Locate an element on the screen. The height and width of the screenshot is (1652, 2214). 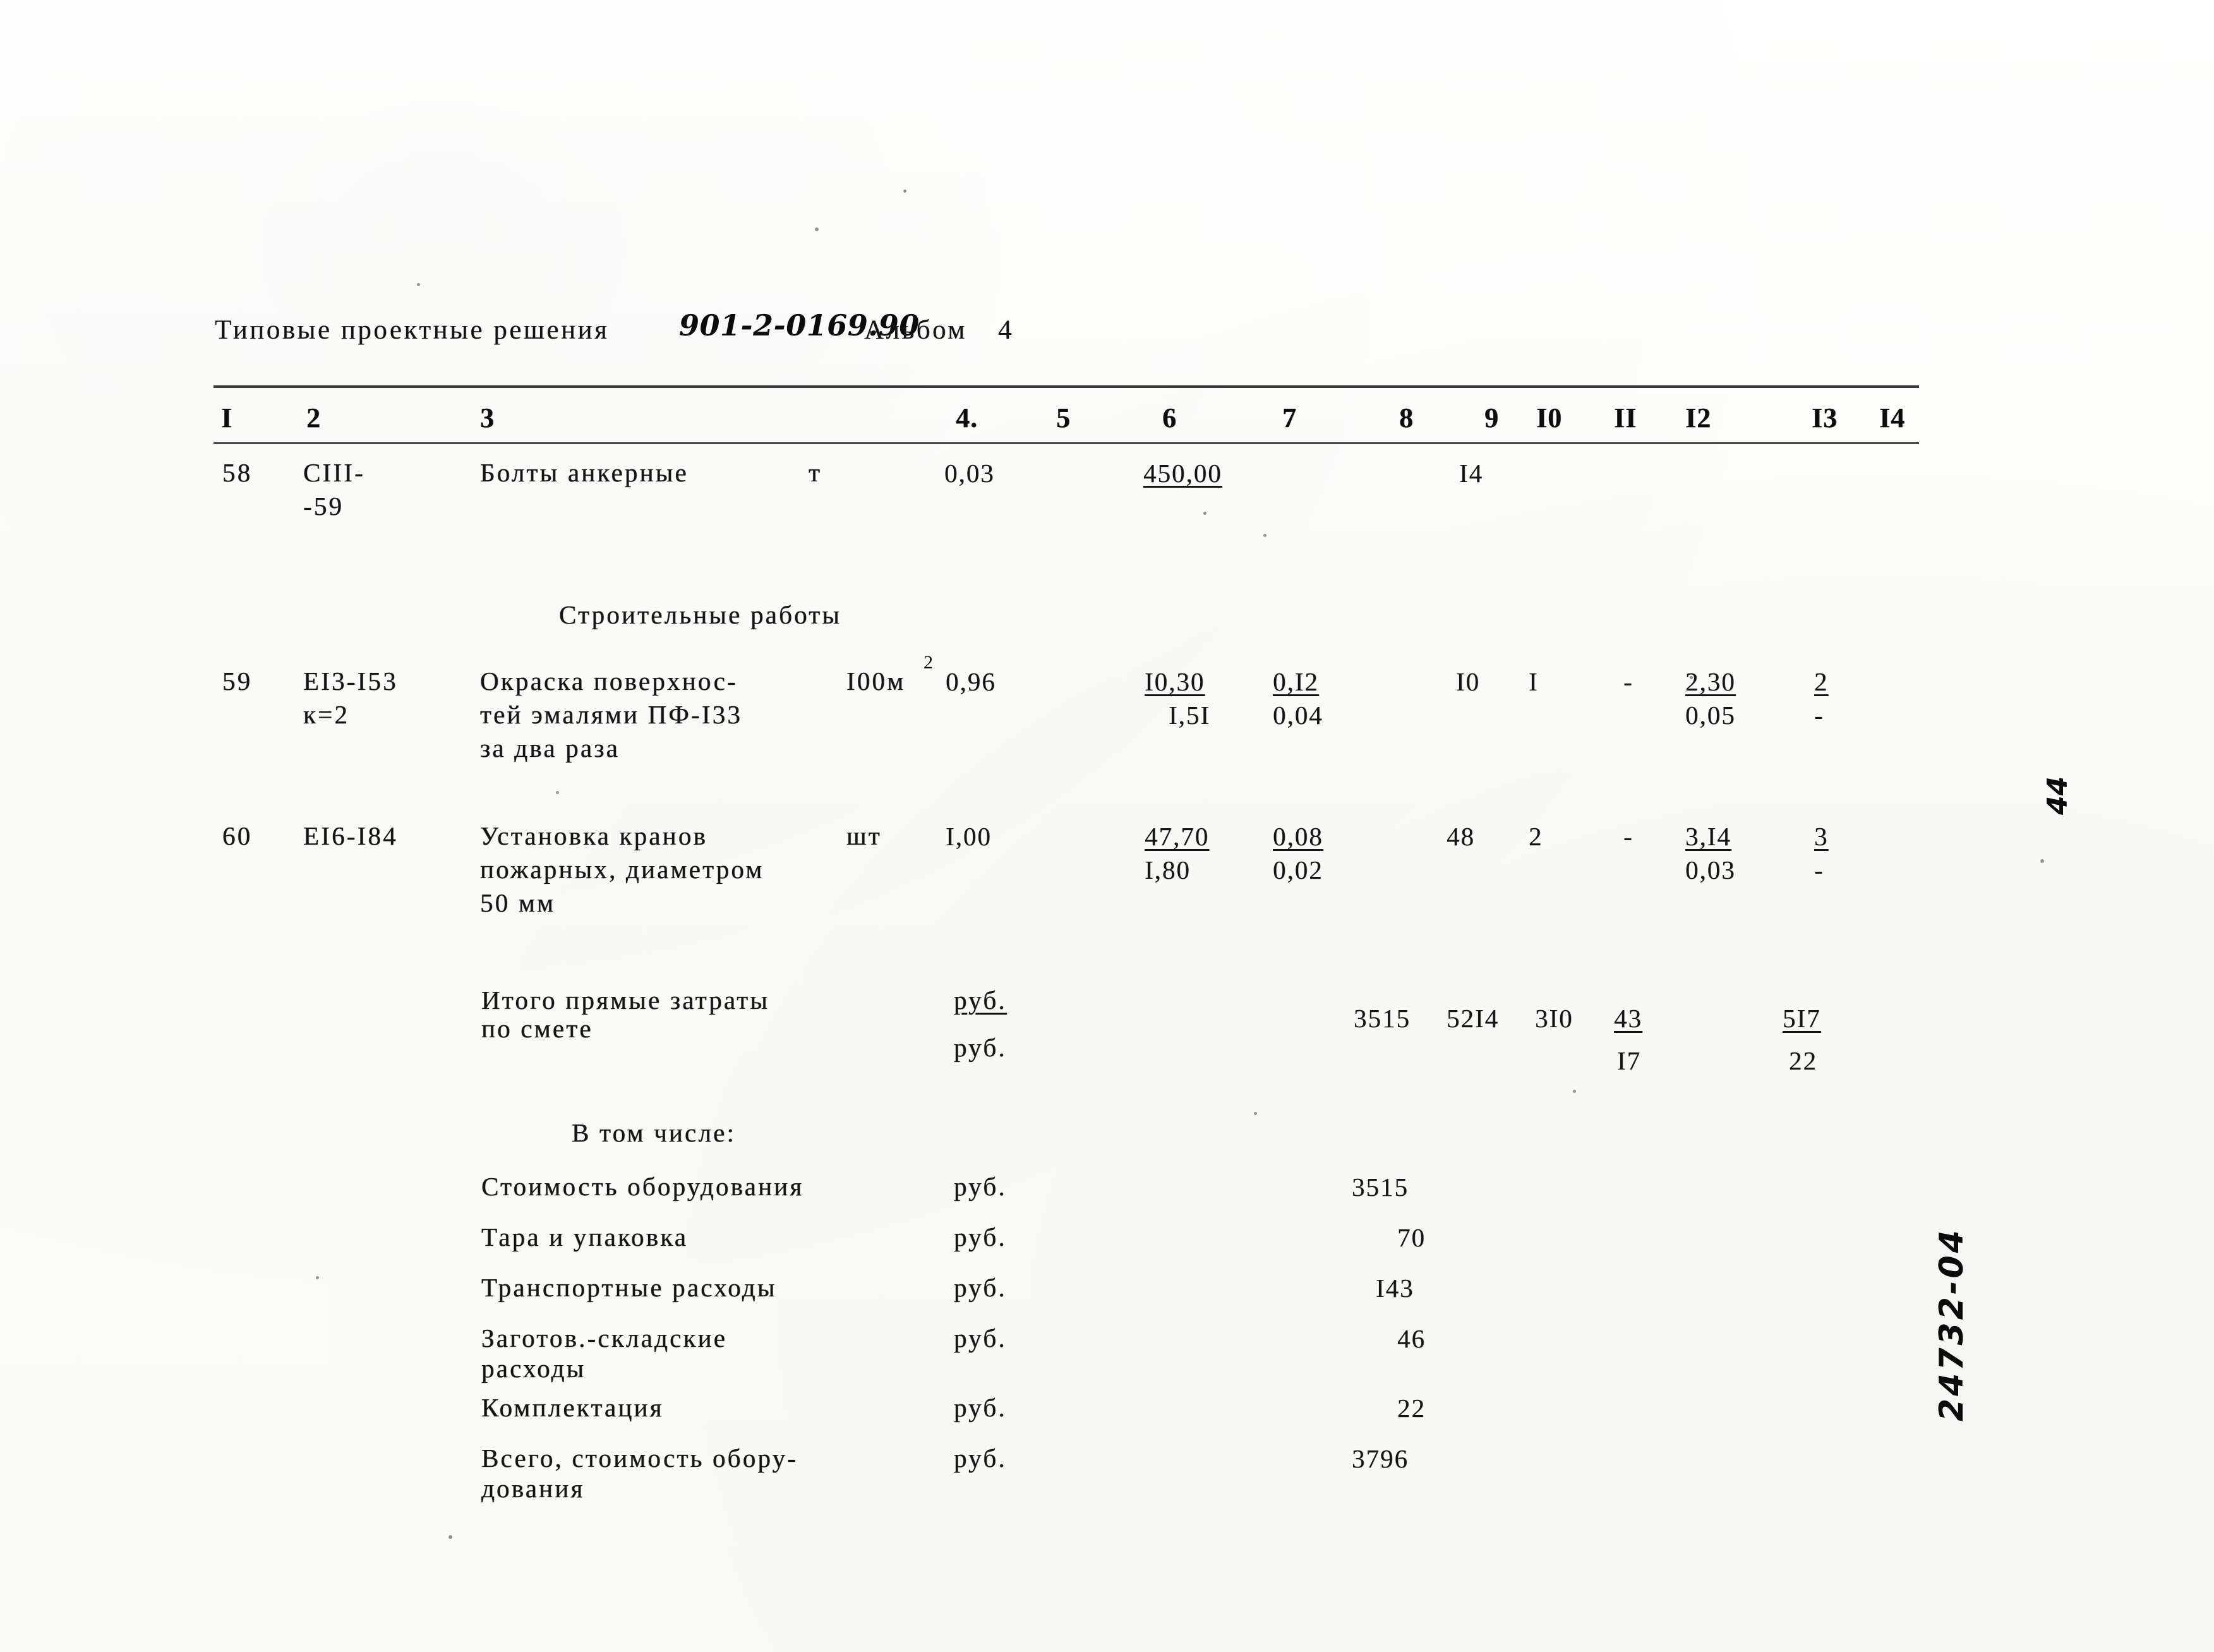
breakdown-item-4-label: Комплектация is located at coordinates (572, 1407).